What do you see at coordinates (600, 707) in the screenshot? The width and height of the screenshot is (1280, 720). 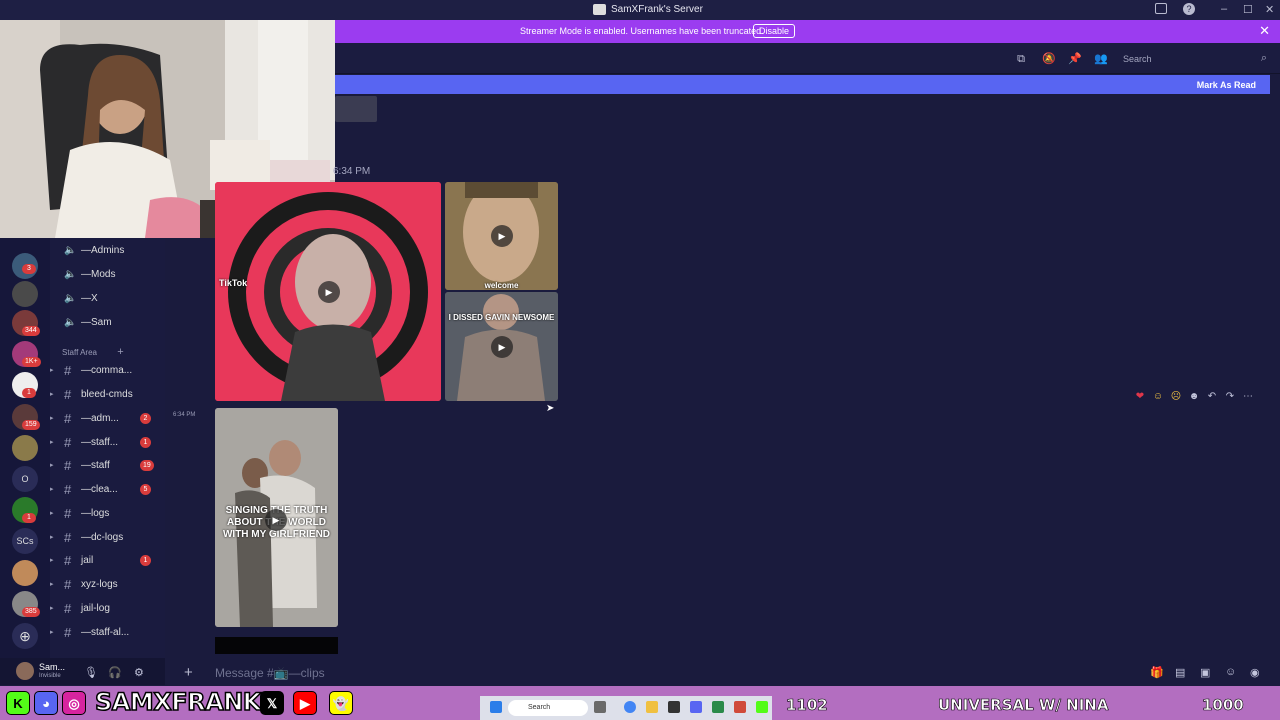 I see `taskview-icon` at bounding box center [600, 707].